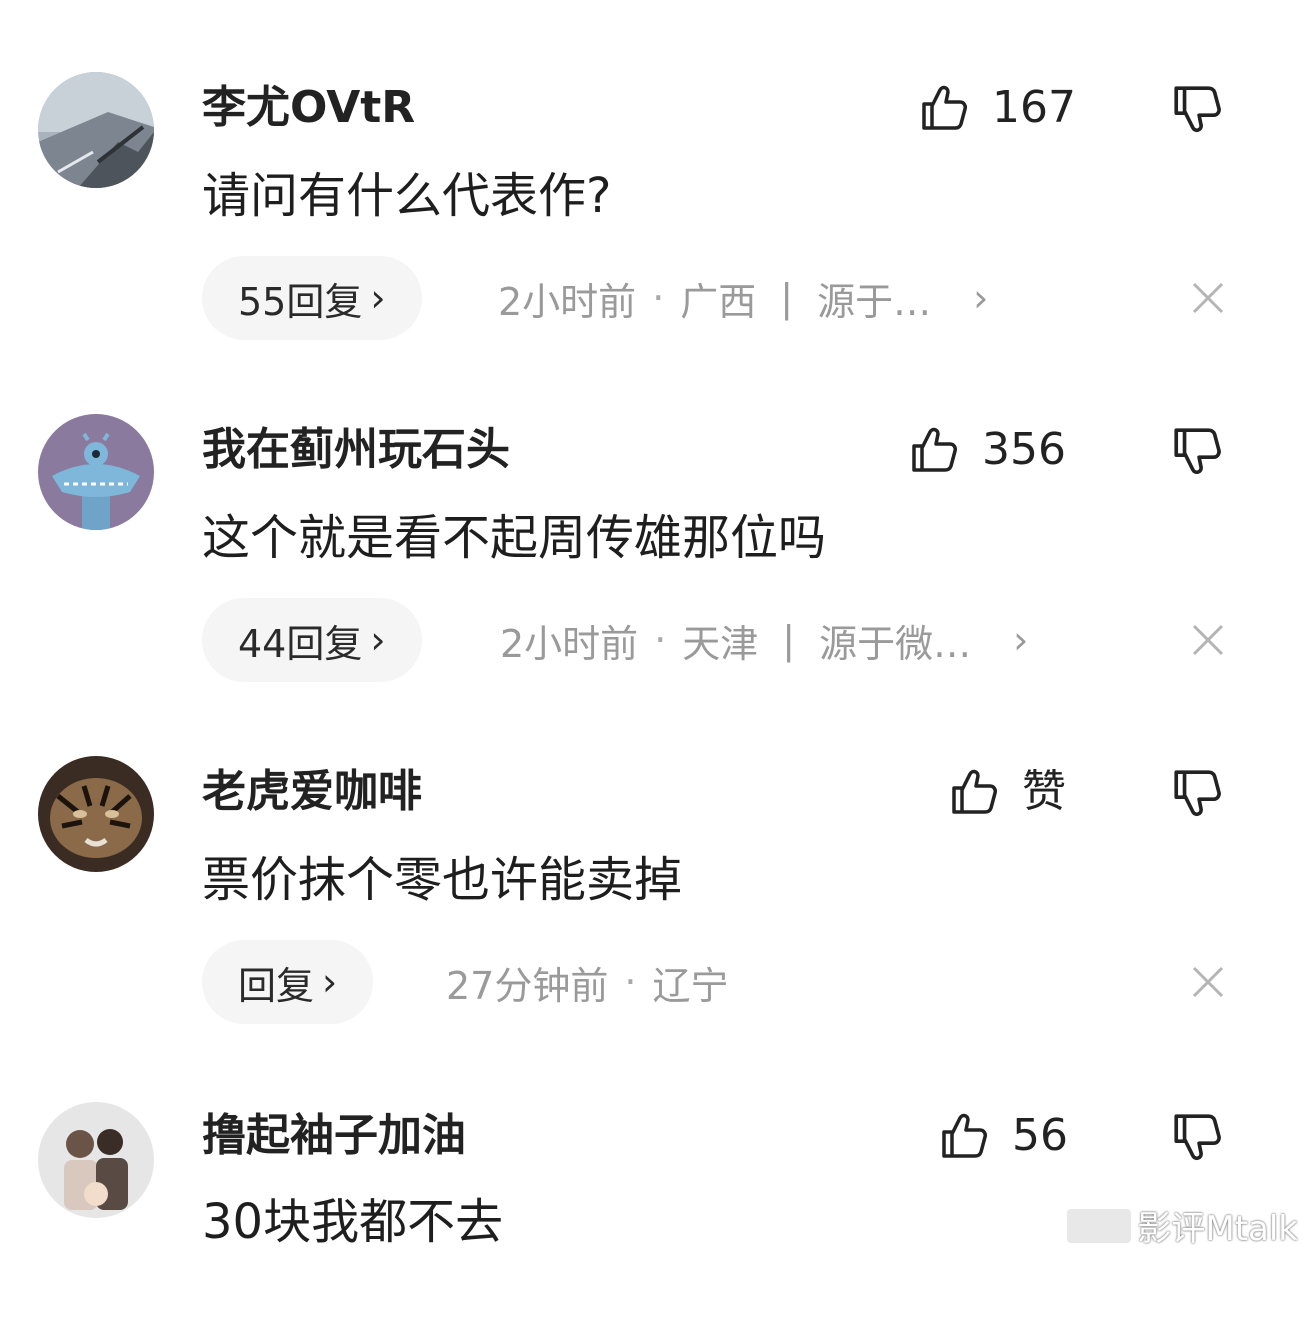  Describe the element at coordinates (356, 450) in the screenshot. I see `username: 我在蓟州玩石头` at that location.